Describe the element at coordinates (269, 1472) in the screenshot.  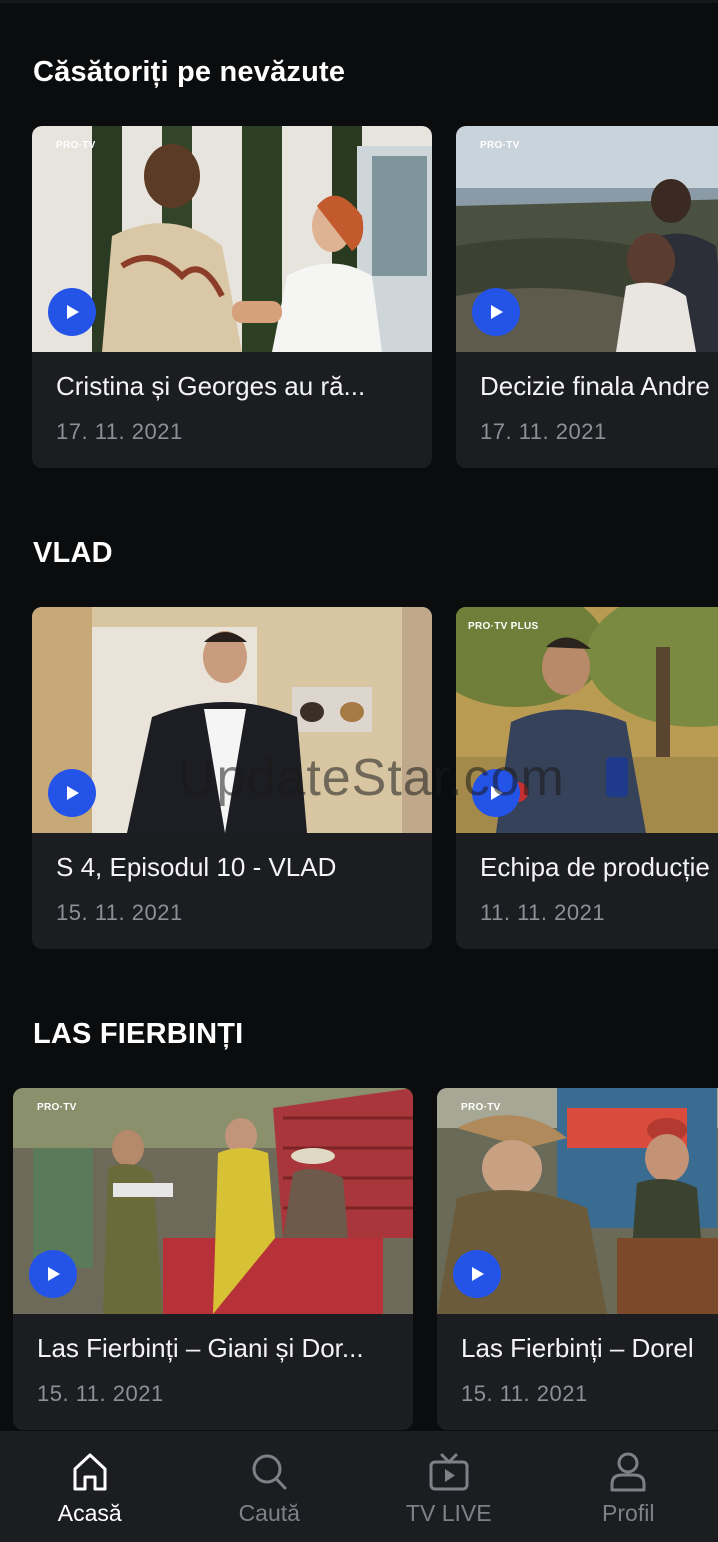
I see `search-icon` at that location.